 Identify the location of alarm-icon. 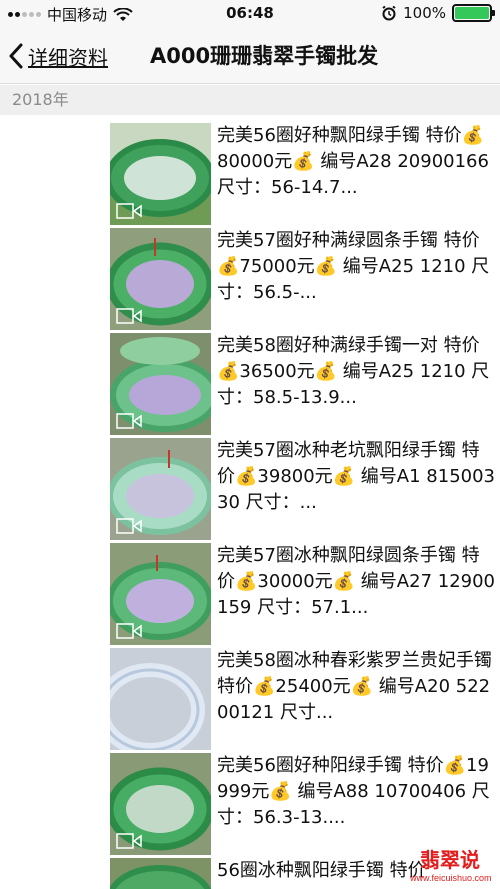
(389, 13).